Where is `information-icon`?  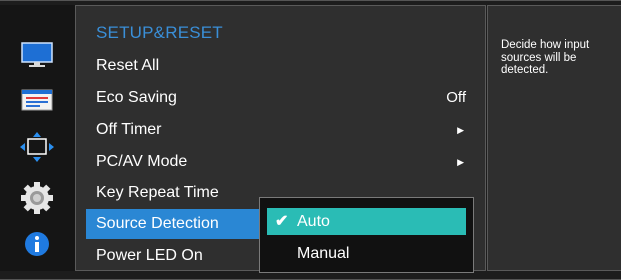
information-icon is located at coordinates (37, 244).